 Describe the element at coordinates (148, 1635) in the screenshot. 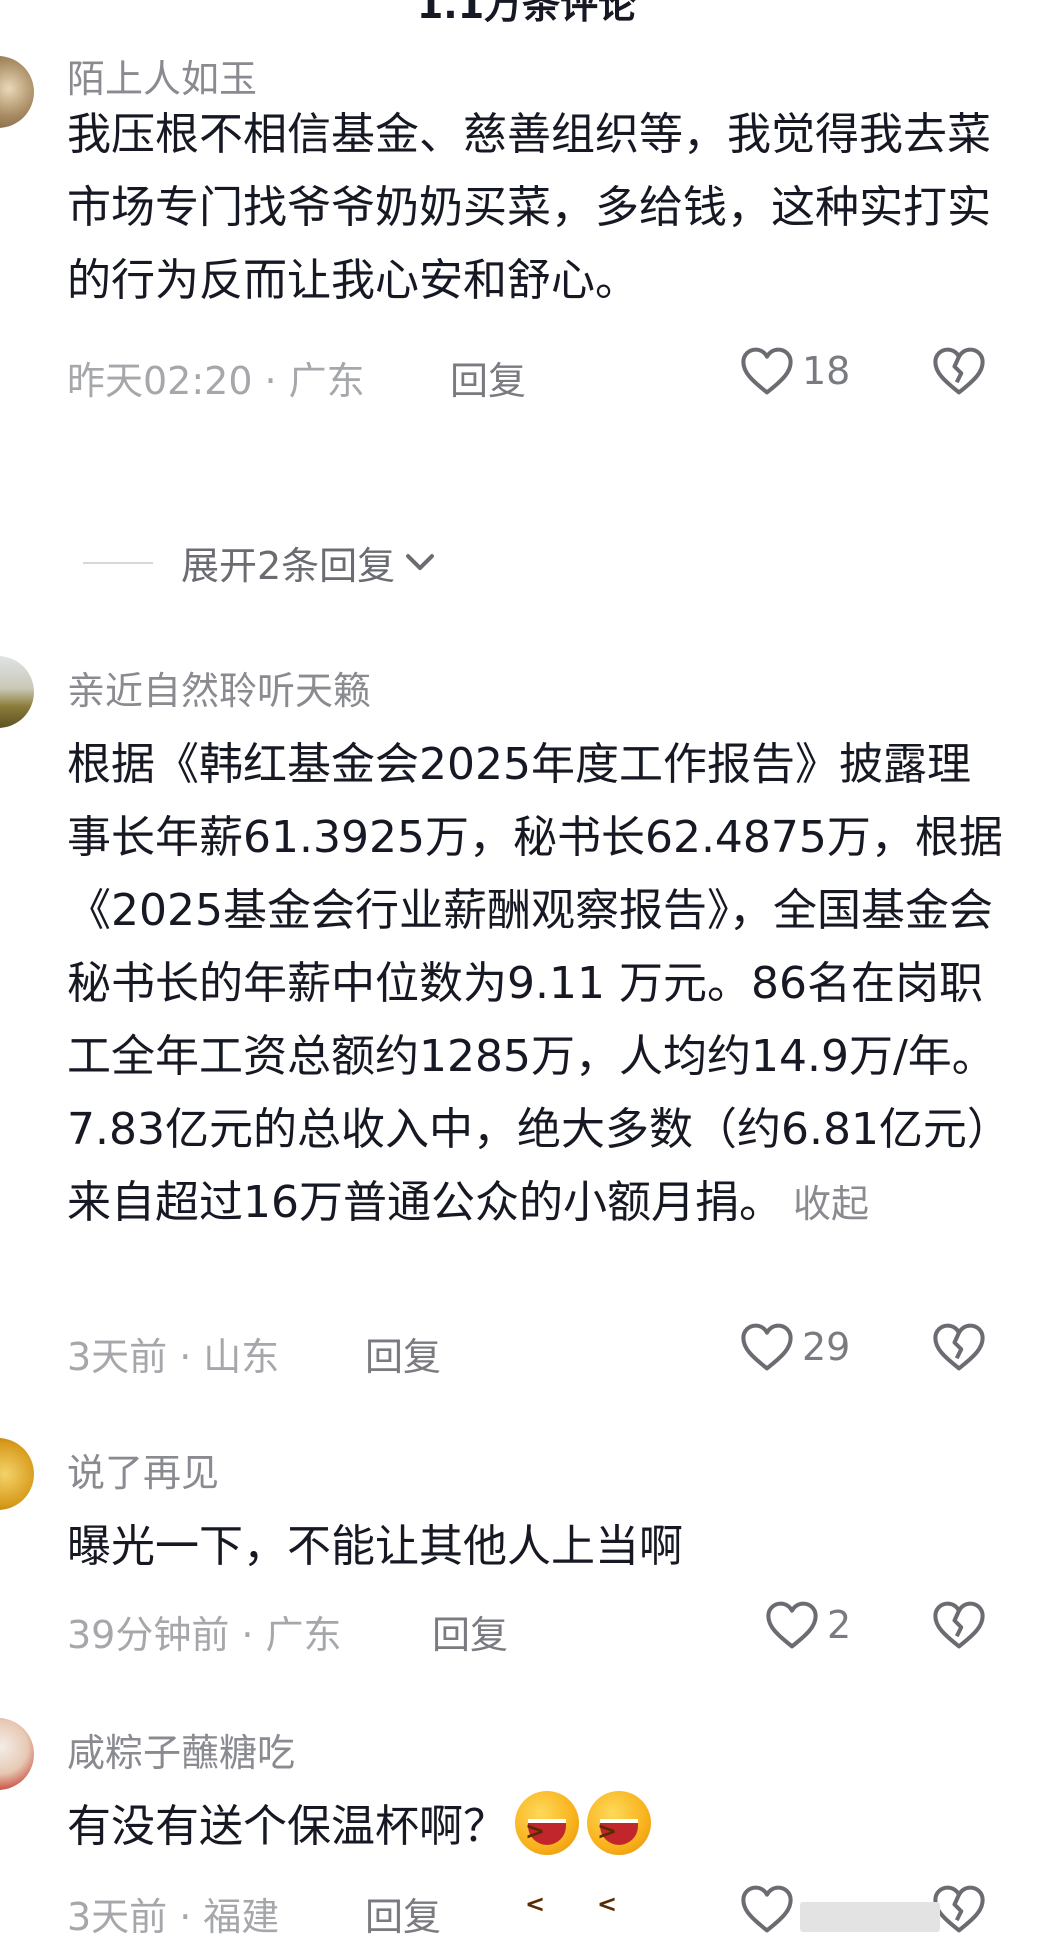

I see `comment-time: 39分钟前` at that location.